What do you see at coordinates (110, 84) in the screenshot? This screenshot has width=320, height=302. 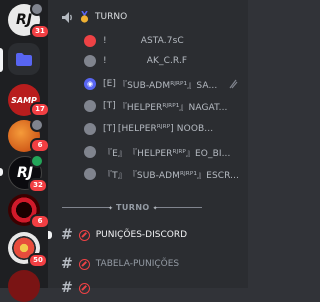 I see `member-prefix: [E]` at bounding box center [110, 84].